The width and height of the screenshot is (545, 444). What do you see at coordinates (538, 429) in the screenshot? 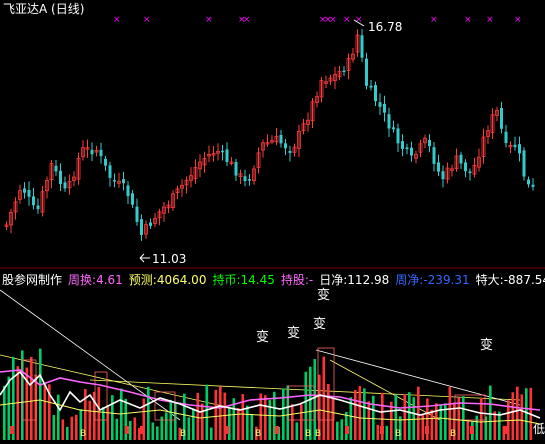
I see `di-signal: 低` at bounding box center [538, 429].